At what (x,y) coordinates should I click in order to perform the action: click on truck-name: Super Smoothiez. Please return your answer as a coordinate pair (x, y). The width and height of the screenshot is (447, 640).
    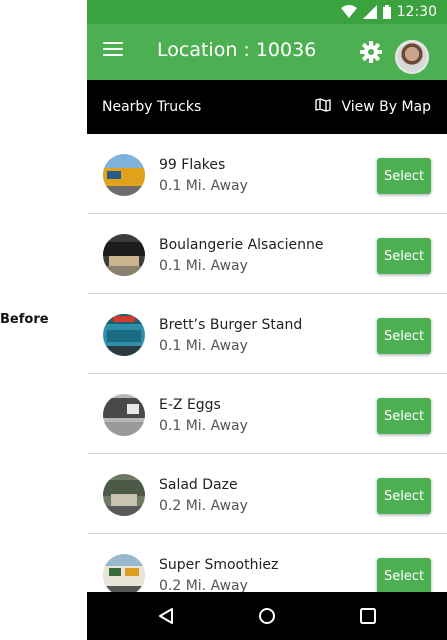
    Looking at the image, I should click on (219, 565).